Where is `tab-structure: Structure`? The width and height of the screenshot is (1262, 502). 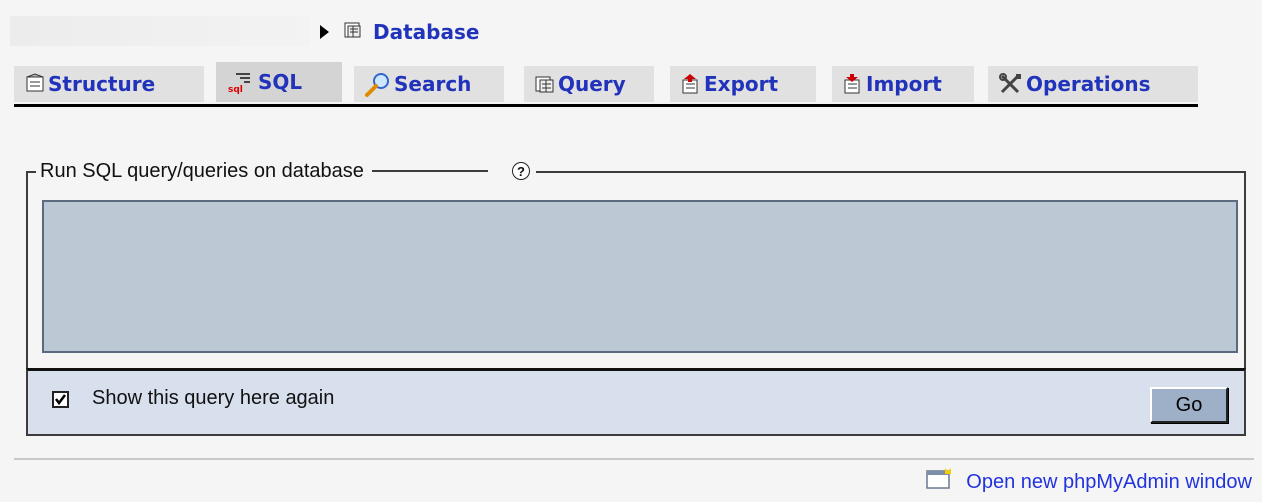 tab-structure: Structure is located at coordinates (109, 84).